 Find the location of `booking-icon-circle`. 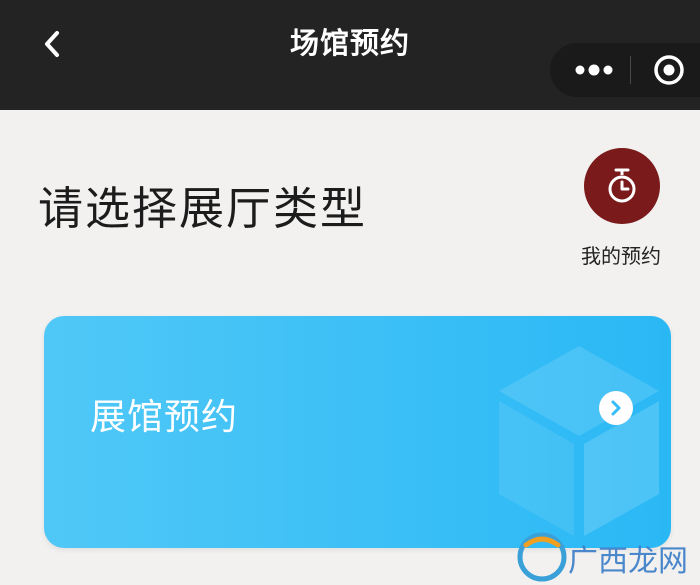

booking-icon-circle is located at coordinates (622, 186).